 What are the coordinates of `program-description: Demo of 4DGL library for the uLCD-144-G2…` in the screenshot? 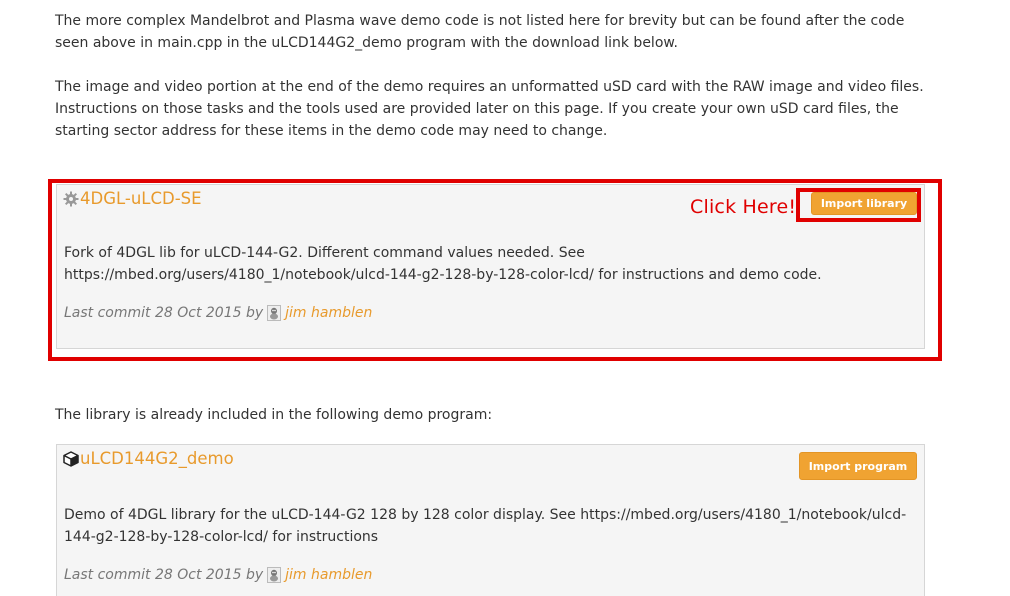 It's located at (485, 526).